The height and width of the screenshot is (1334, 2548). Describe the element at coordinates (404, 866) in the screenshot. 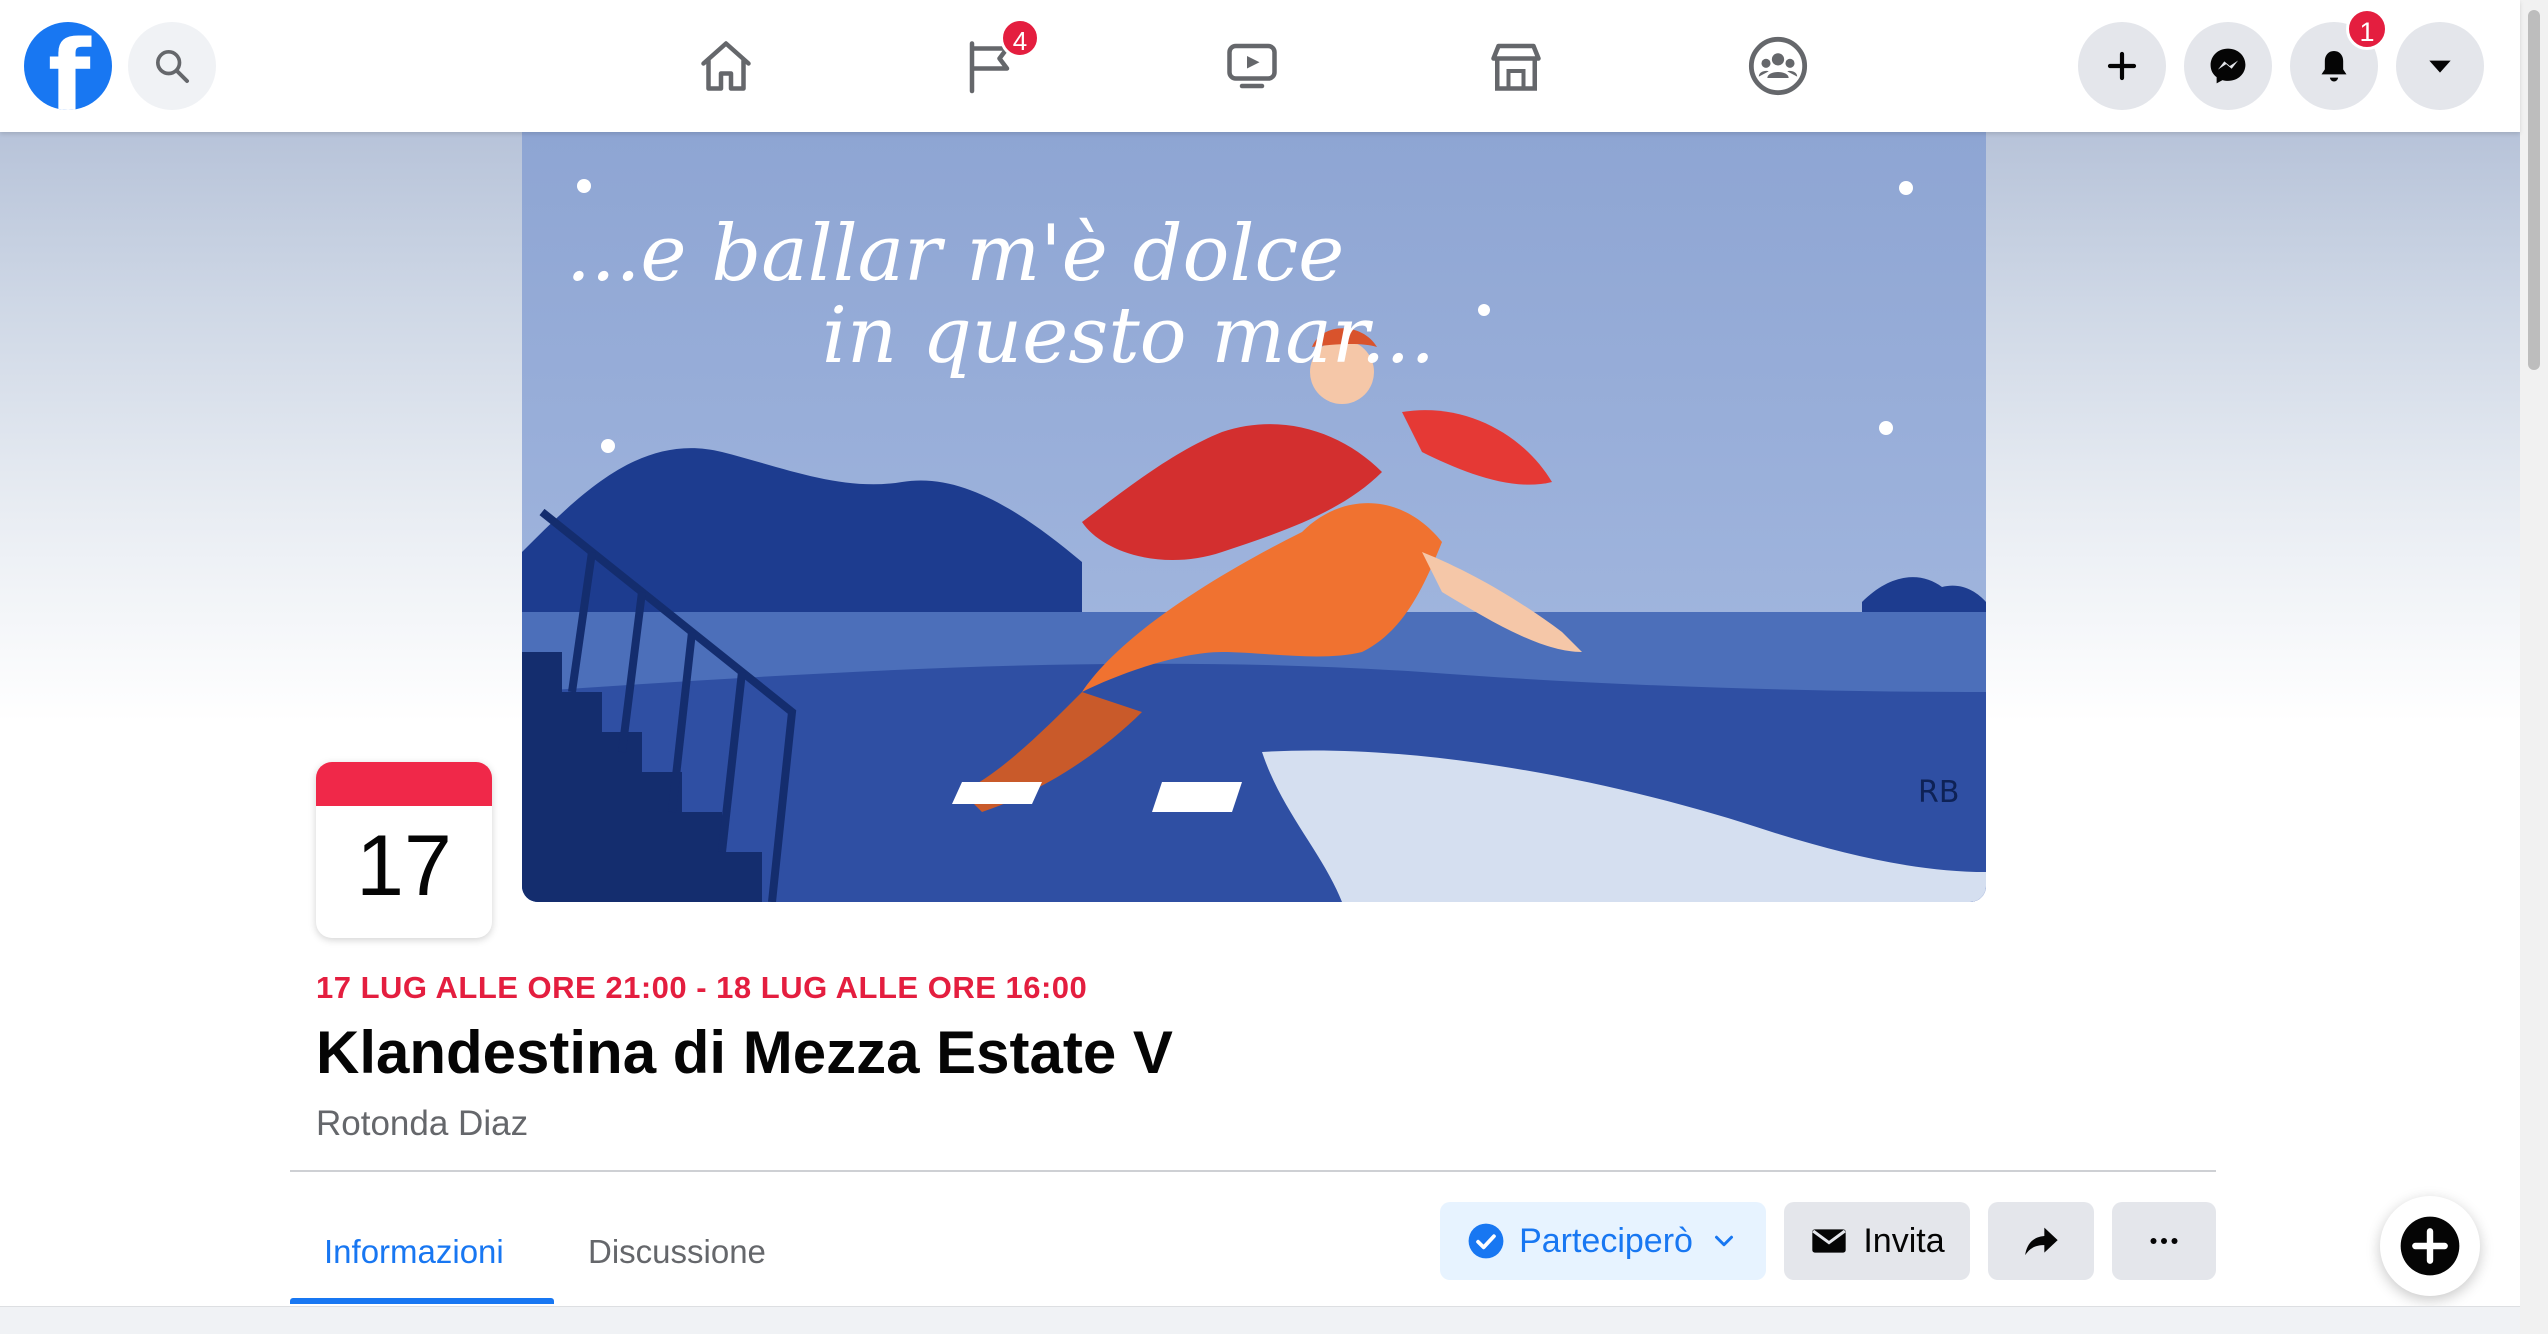

I see `event-date-day: 17` at that location.